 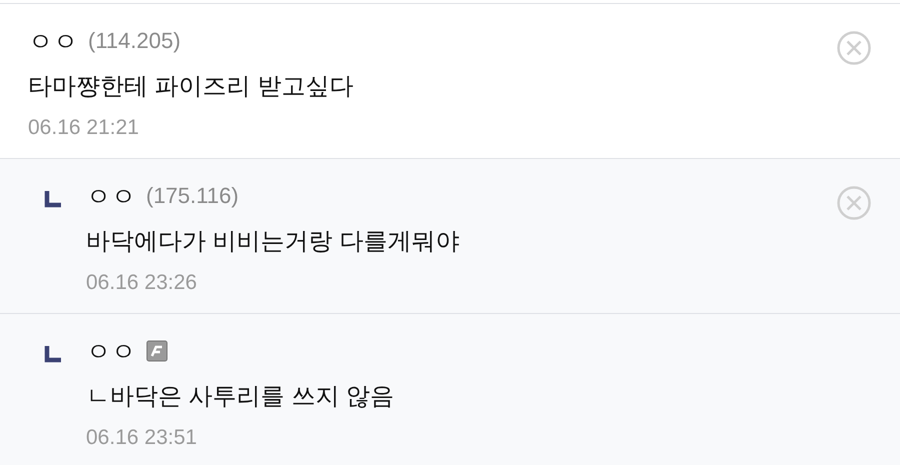 What do you see at coordinates (192, 196) in the screenshot?
I see `ip-address: (175.116)` at bounding box center [192, 196].